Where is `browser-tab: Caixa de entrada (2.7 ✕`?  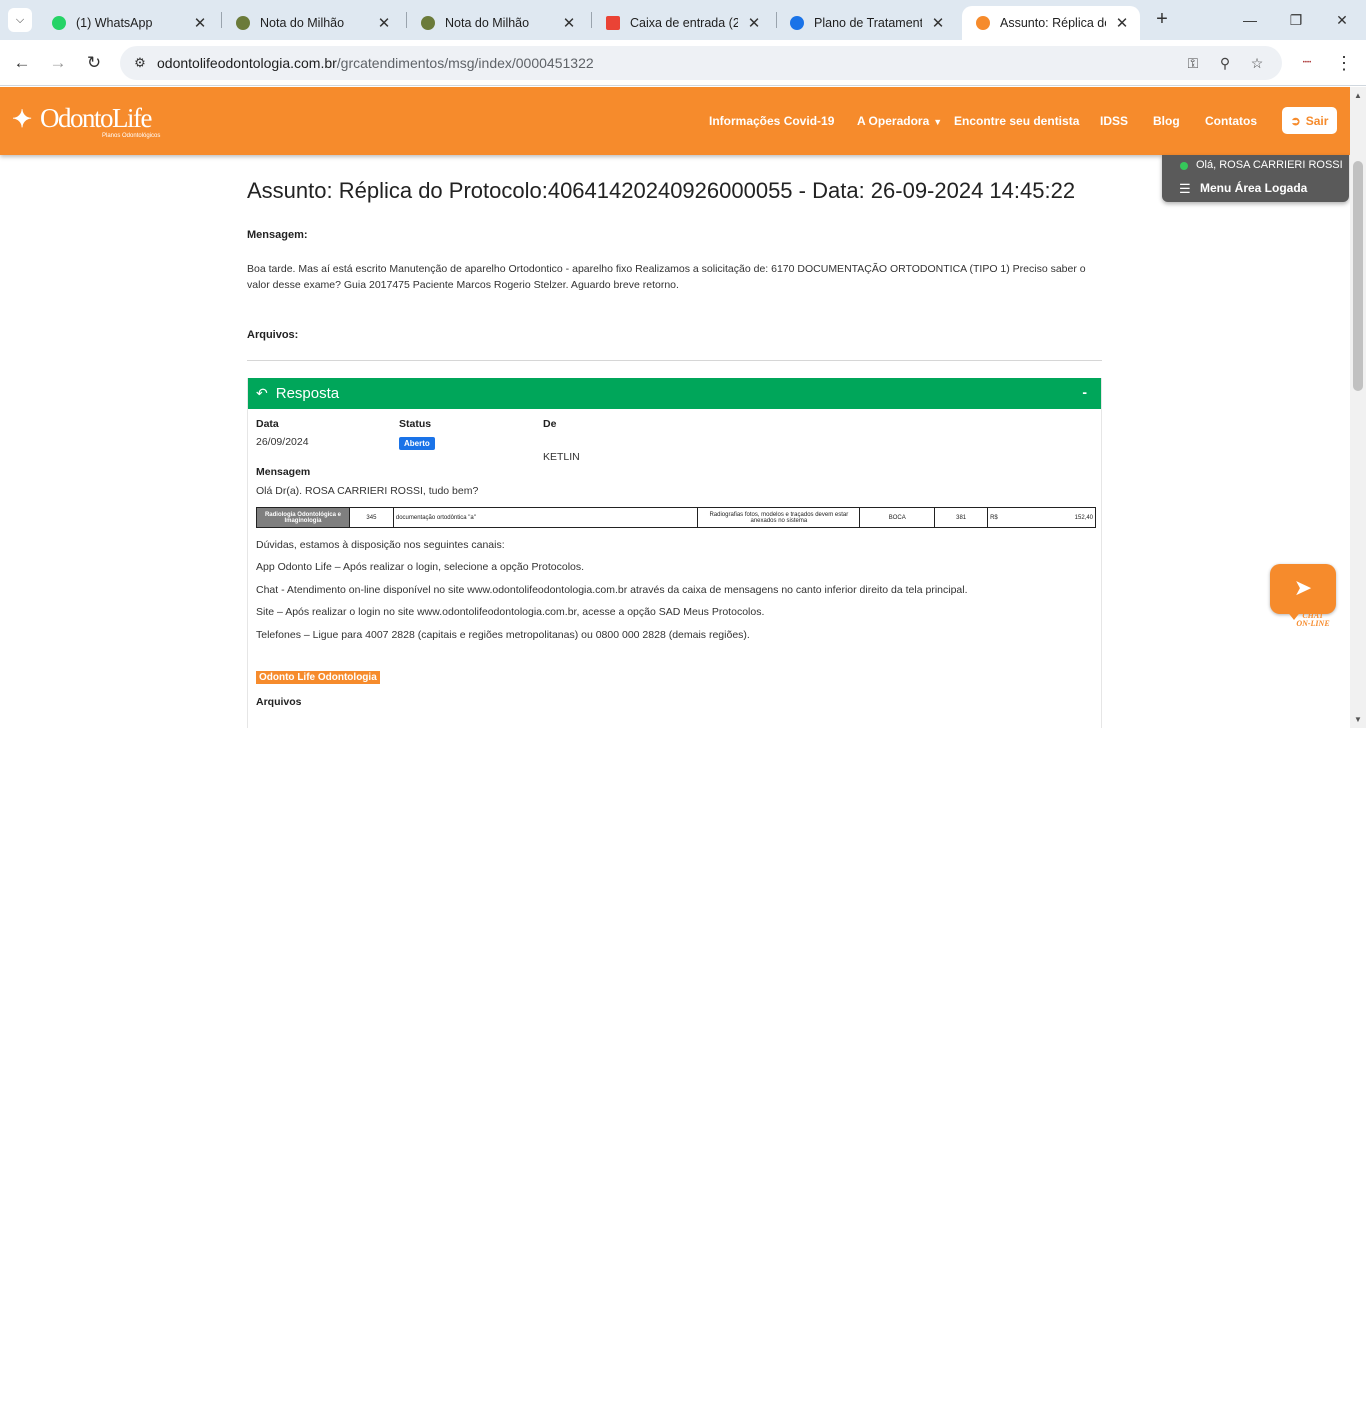
browser-tab: Caixa de entrada (2.7 ✕ is located at coordinates (682, 23).